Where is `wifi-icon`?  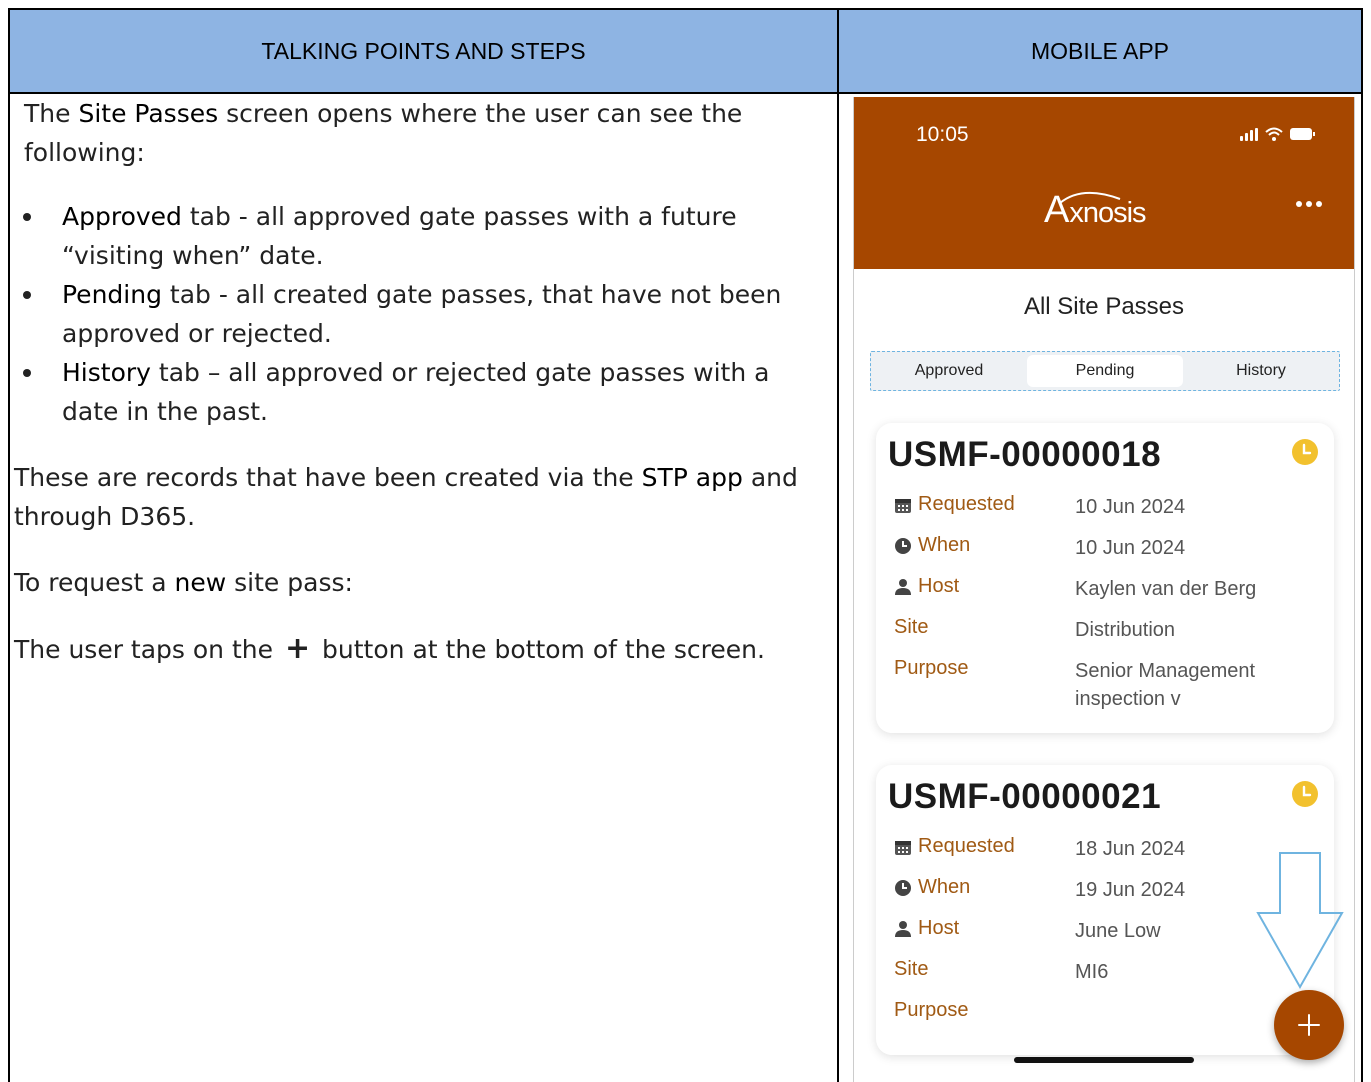
wifi-icon is located at coordinates (1274, 134).